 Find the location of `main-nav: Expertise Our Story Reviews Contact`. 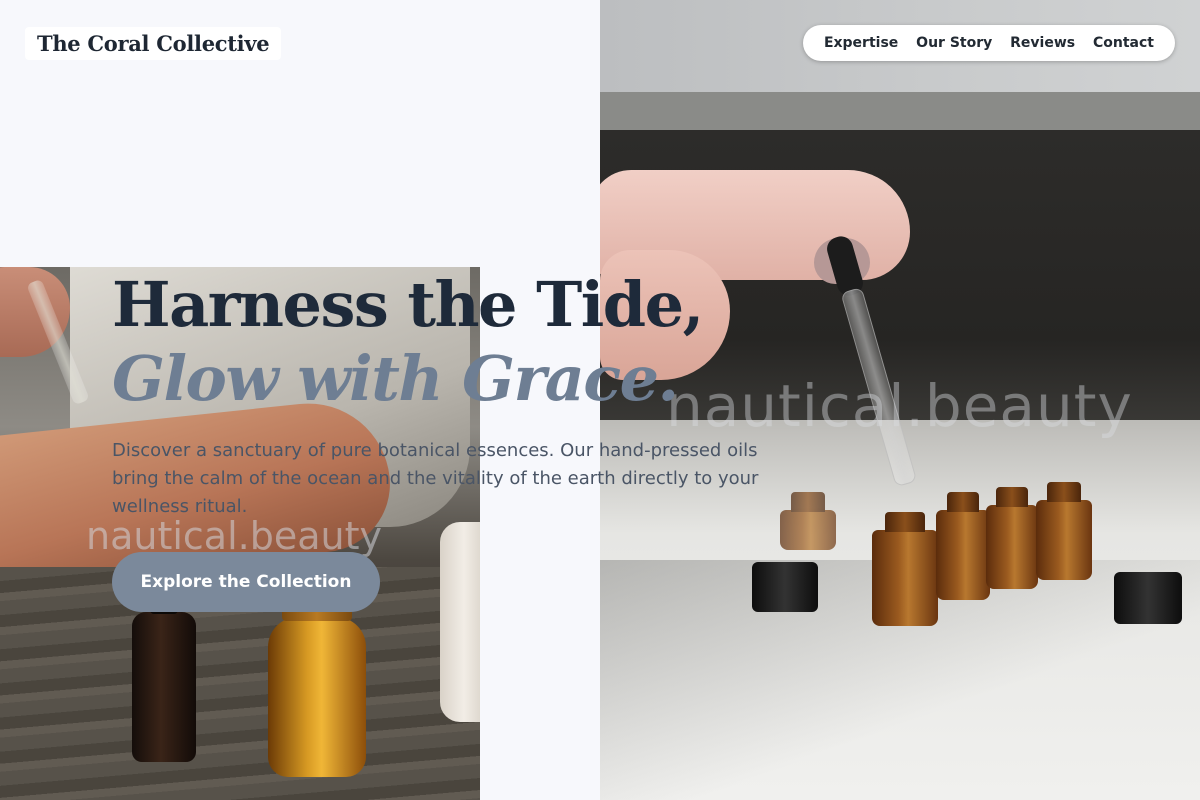

main-nav: Expertise Our Story Reviews Contact is located at coordinates (989, 43).